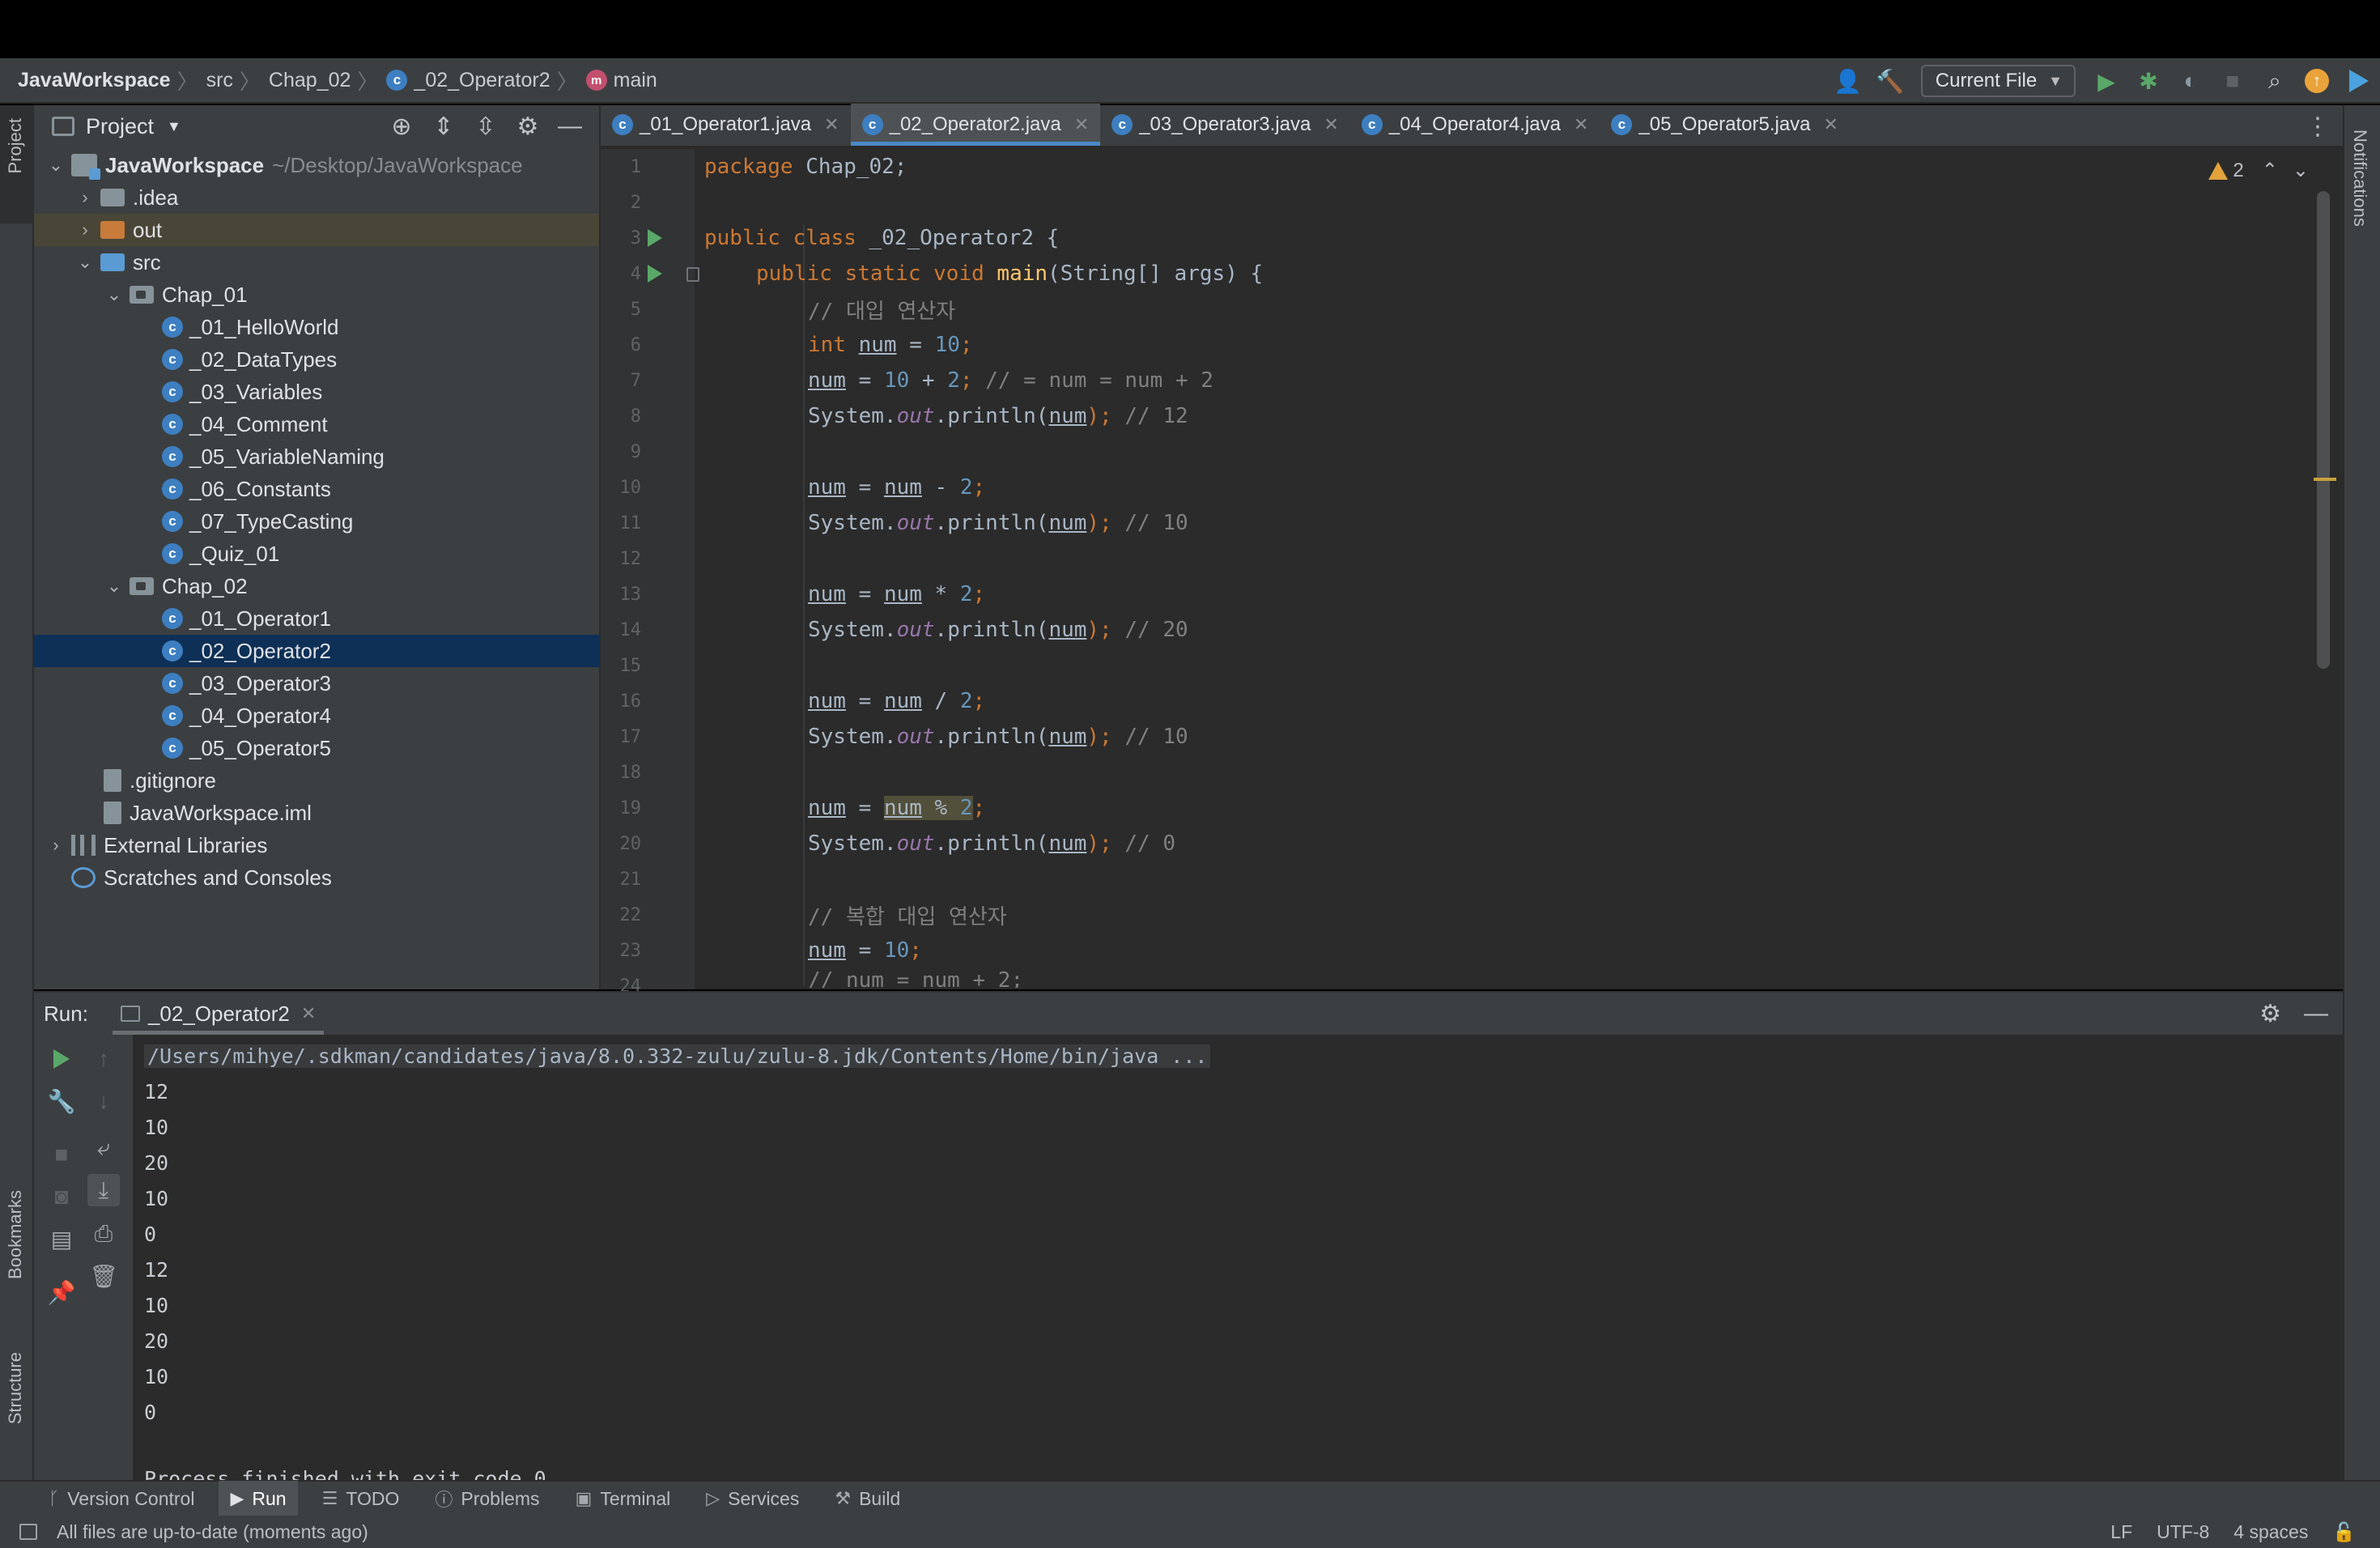 Image resolution: width=2380 pixels, height=1548 pixels. I want to click on run-config-select: Current File ▼, so click(1998, 81).